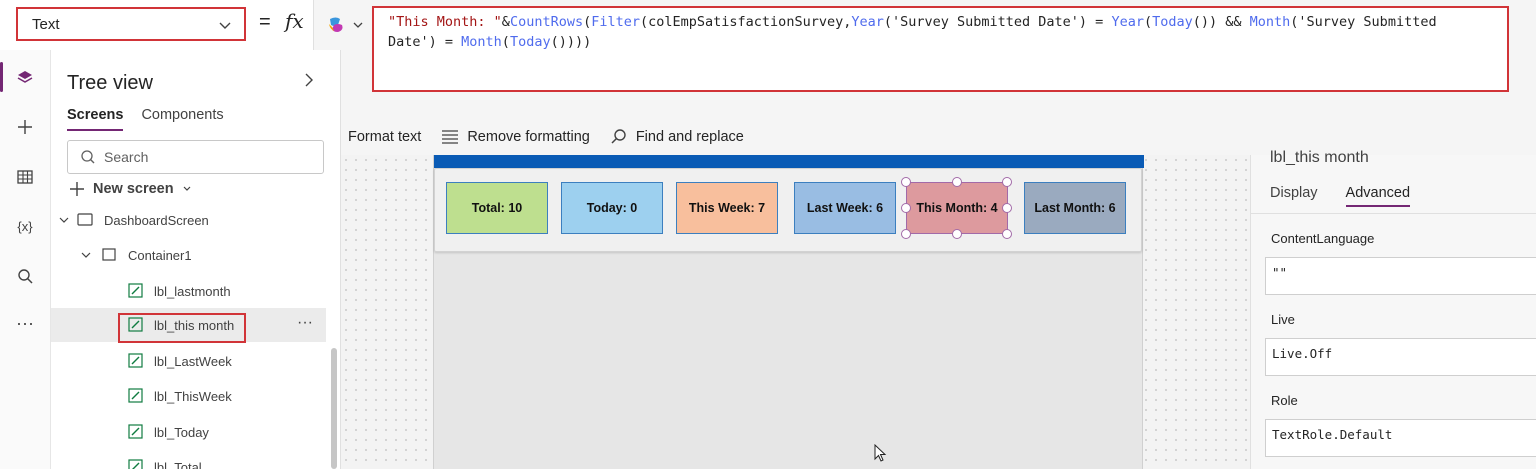  I want to click on tree-node-lbl-this-month: lbl_this month ···, so click(188, 325).